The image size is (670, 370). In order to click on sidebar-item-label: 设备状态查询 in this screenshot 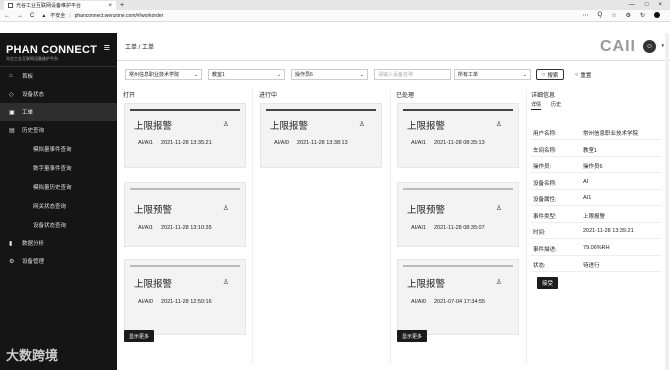, I will do `click(50, 225)`.